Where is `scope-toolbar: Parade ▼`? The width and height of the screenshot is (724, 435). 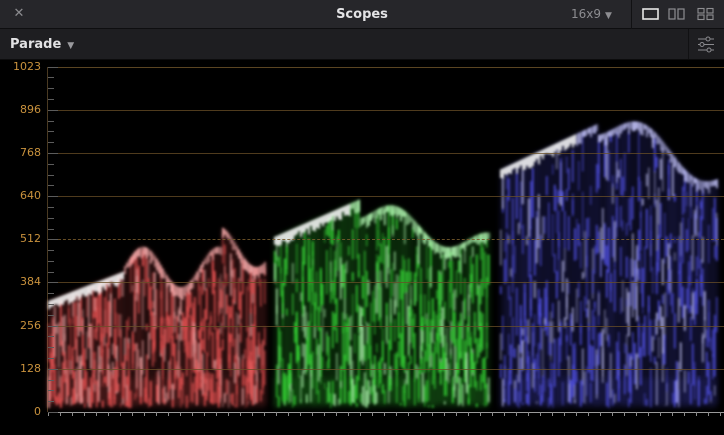 scope-toolbar: Parade ▼ is located at coordinates (362, 44).